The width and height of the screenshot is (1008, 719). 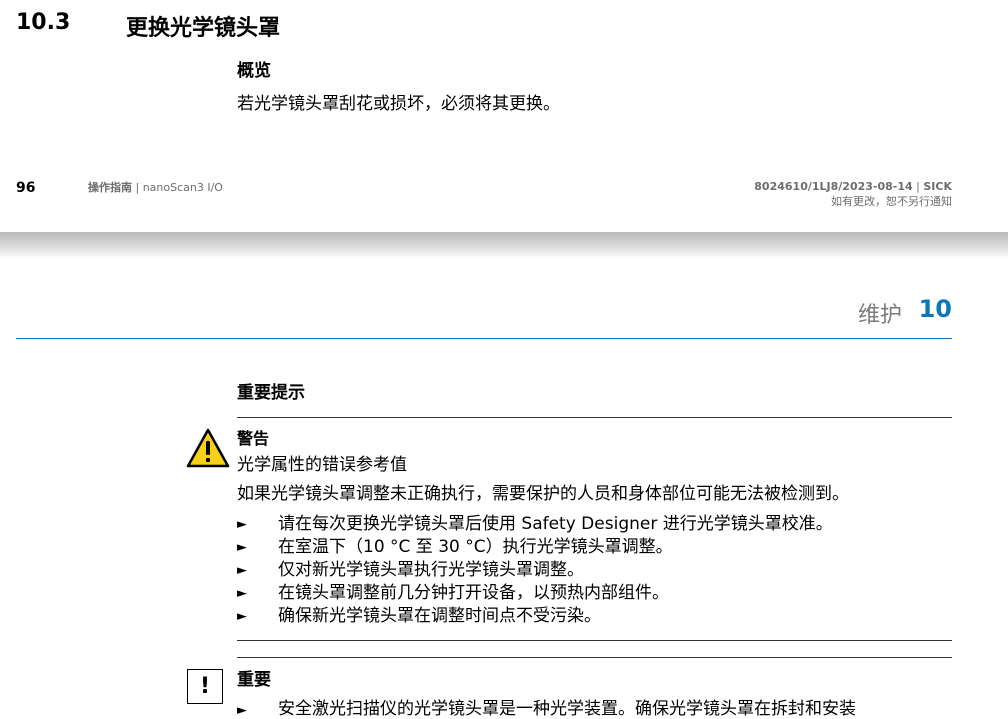 I want to click on step-text: 在室温下（10 °C 至 30 °C）执行光学镜头罩调整。, so click(x=475, y=547).